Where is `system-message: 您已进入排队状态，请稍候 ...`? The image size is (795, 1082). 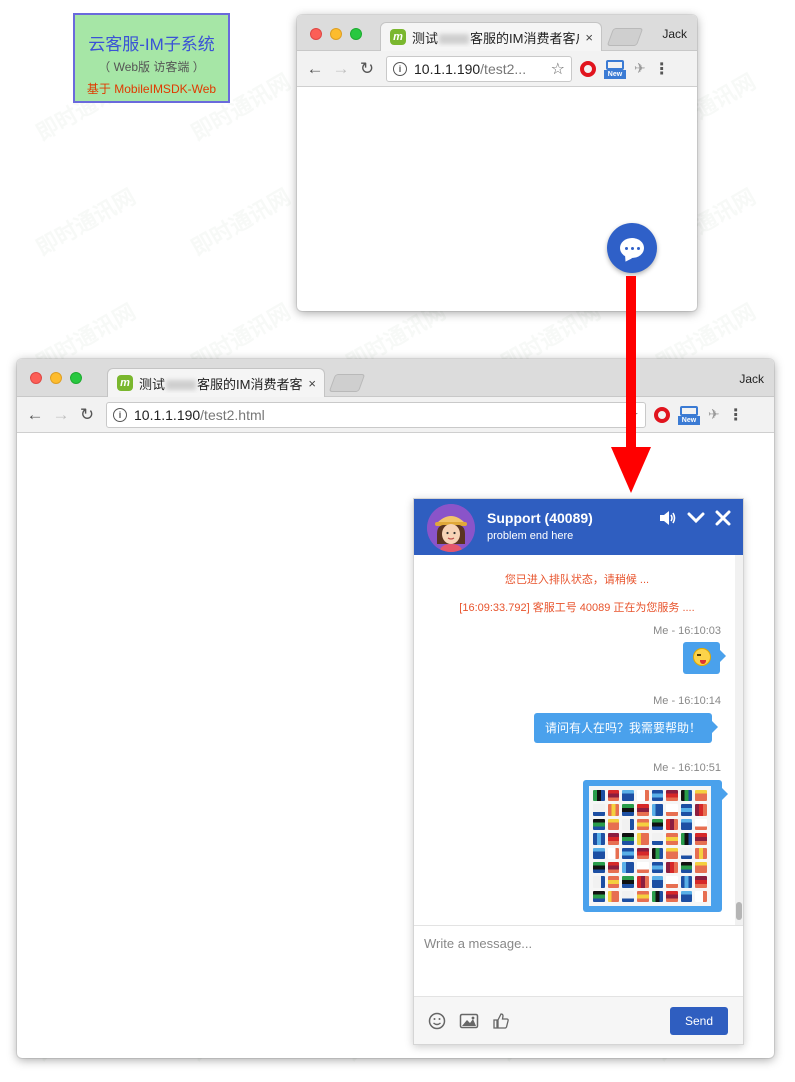
system-message: 您已进入排队状态，请稍候 ... is located at coordinates (577, 580).